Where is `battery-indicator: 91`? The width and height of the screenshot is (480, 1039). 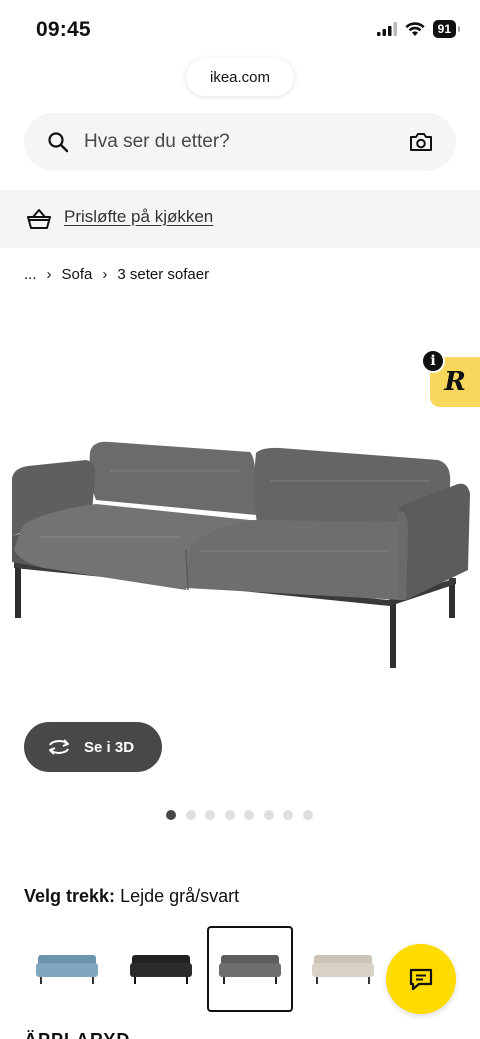
battery-indicator: 91 is located at coordinates (446, 29).